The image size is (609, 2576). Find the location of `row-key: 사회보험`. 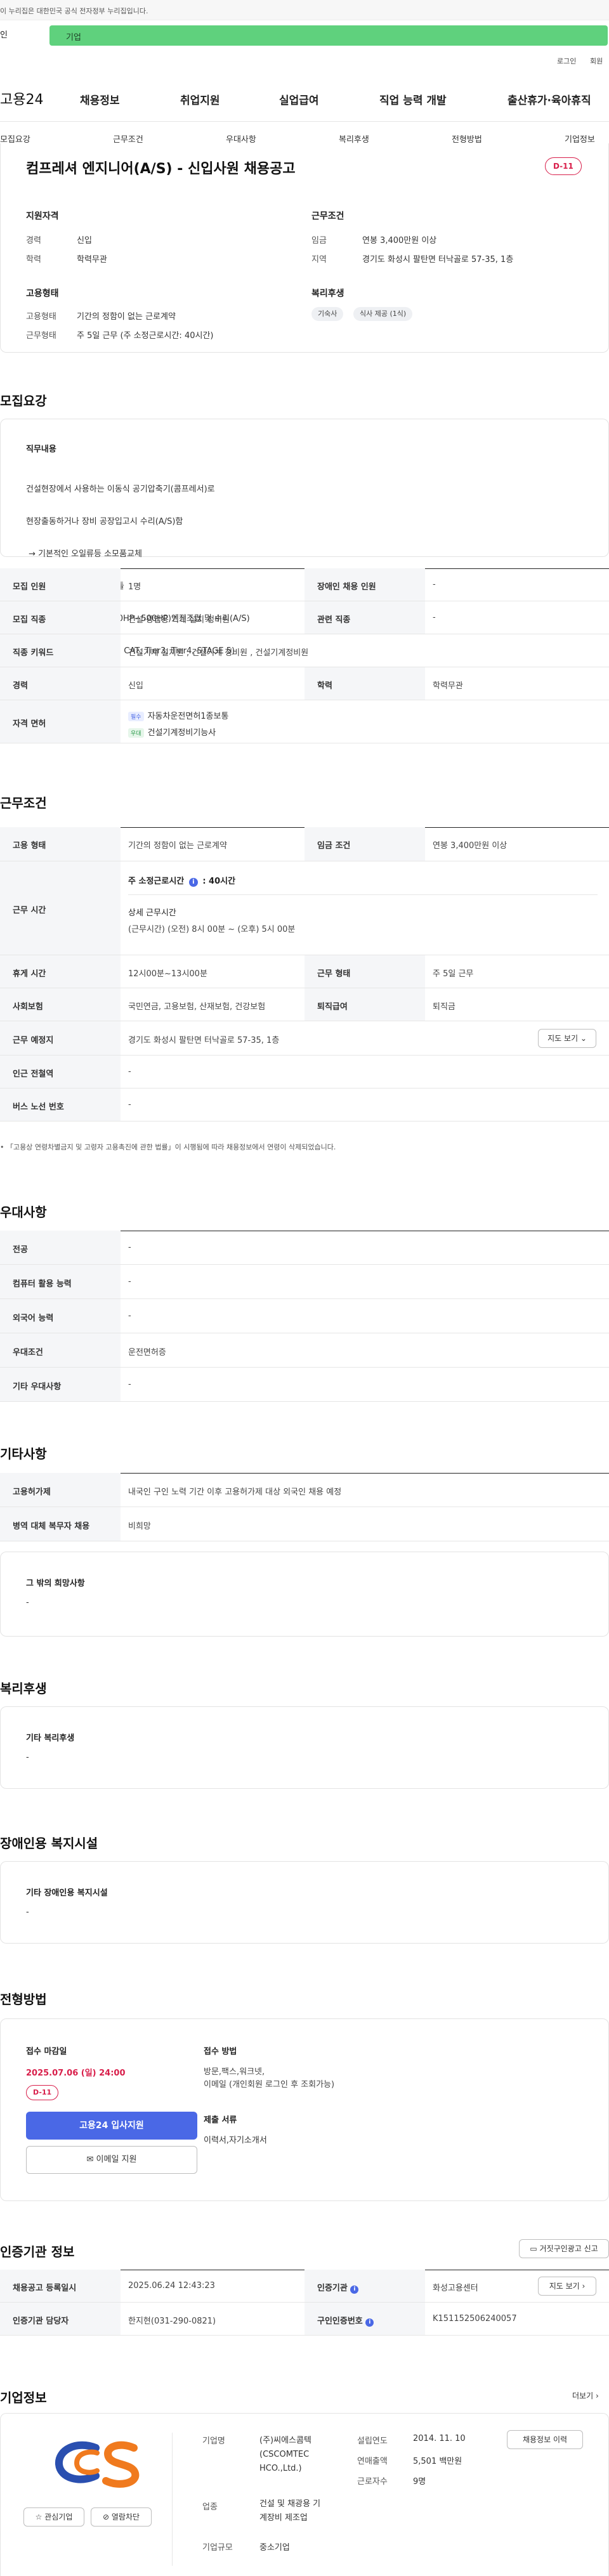

row-key: 사회보험 is located at coordinates (28, 1007).